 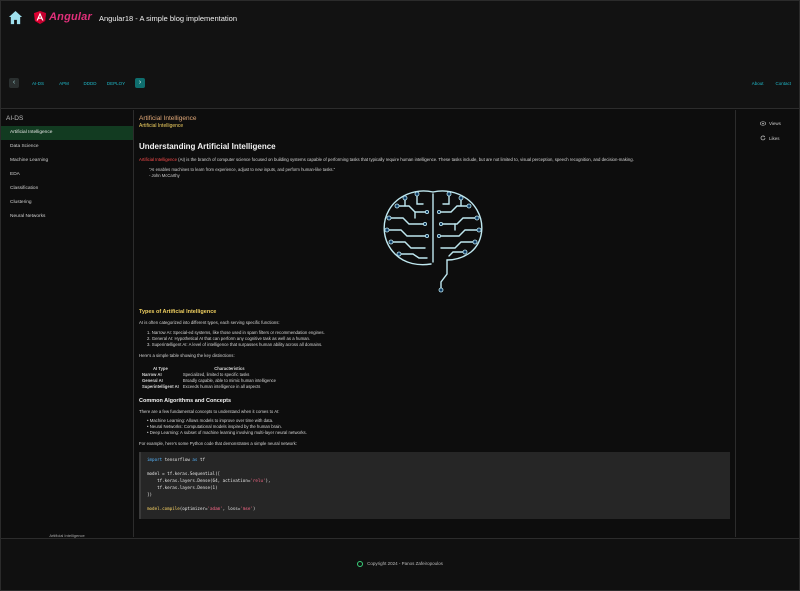 I want to click on sidebar-item-classification: Classification, so click(x=67, y=189).